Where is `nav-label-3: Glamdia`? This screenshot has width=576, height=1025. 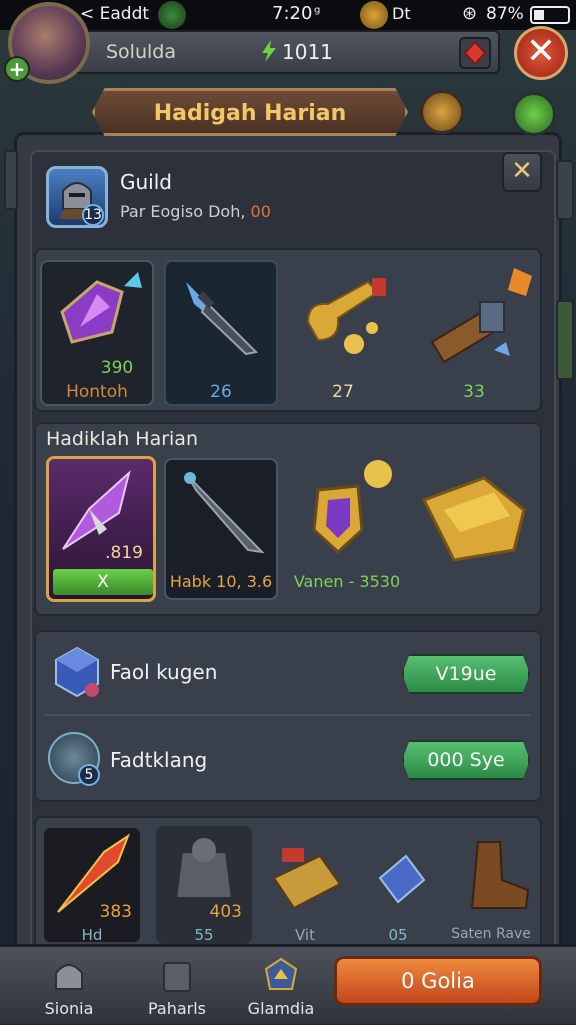
nav-label-3: Glamdia is located at coordinates (281, 1008).